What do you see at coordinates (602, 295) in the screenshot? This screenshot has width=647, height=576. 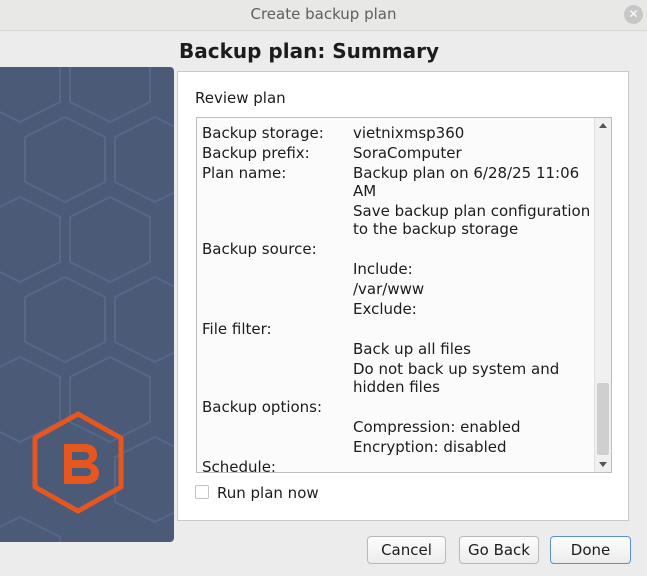 I see `summary-scrollbar` at bounding box center [602, 295].